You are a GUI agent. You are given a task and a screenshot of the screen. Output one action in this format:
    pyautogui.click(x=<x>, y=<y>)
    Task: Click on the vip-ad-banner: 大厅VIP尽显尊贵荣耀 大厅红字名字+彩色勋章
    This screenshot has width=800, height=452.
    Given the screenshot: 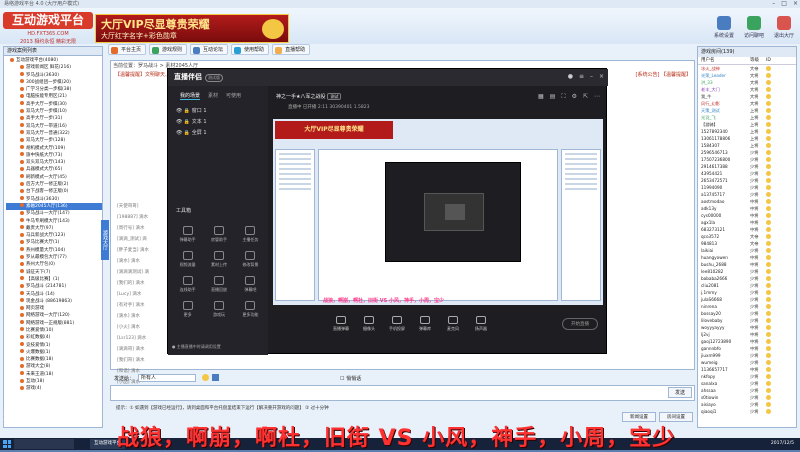 What is the action you would take?
    pyautogui.click(x=192, y=28)
    